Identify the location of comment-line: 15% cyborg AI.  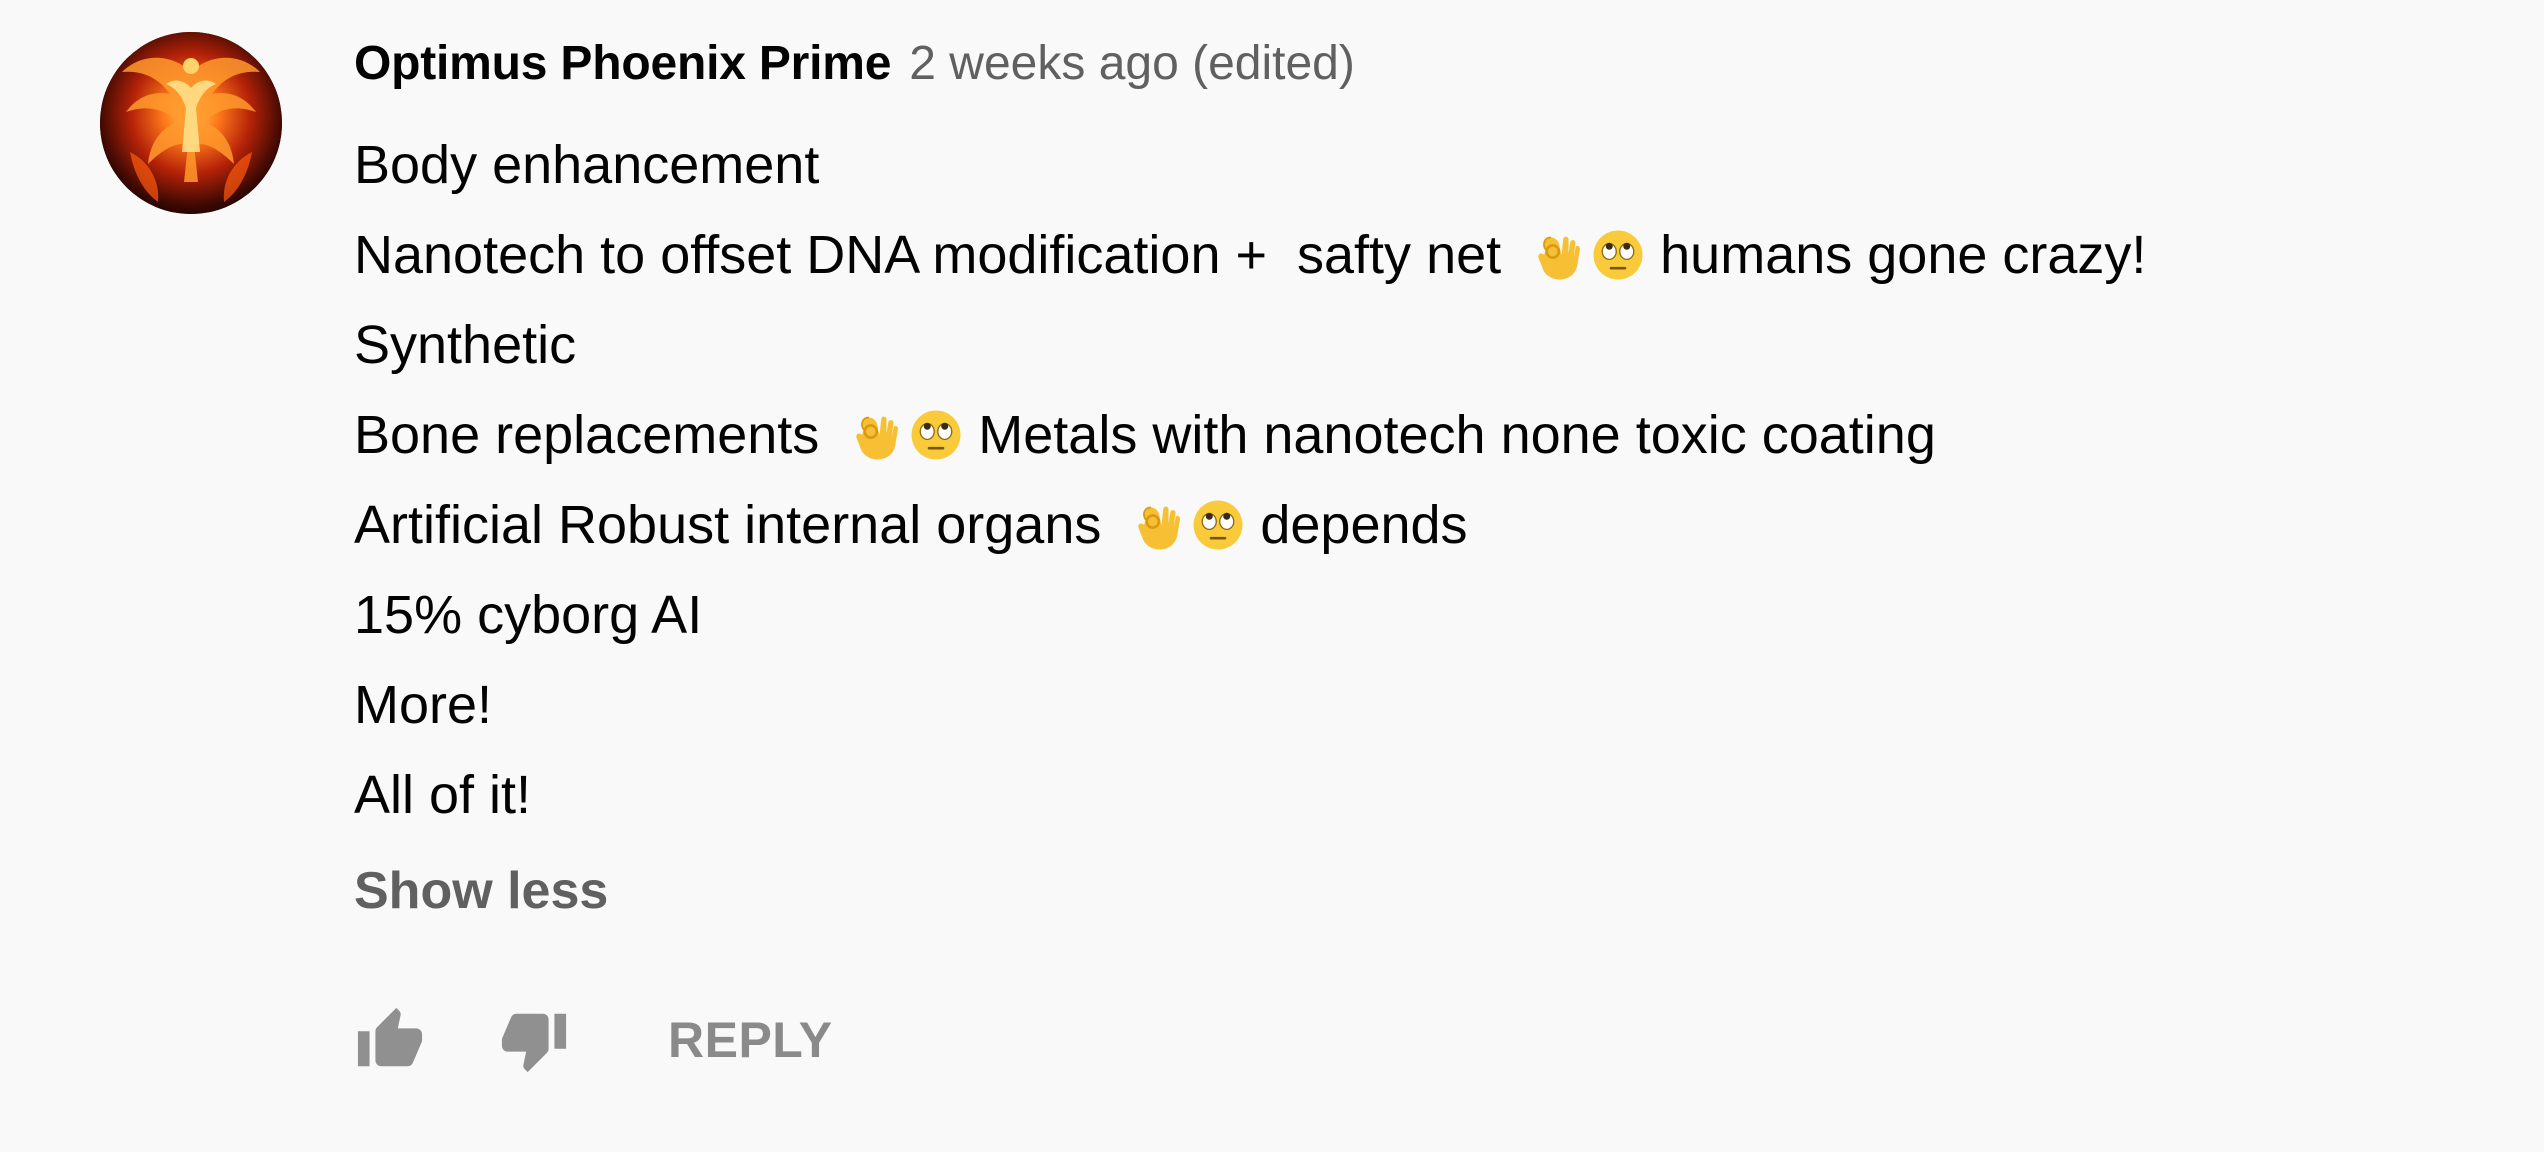
(1414, 615).